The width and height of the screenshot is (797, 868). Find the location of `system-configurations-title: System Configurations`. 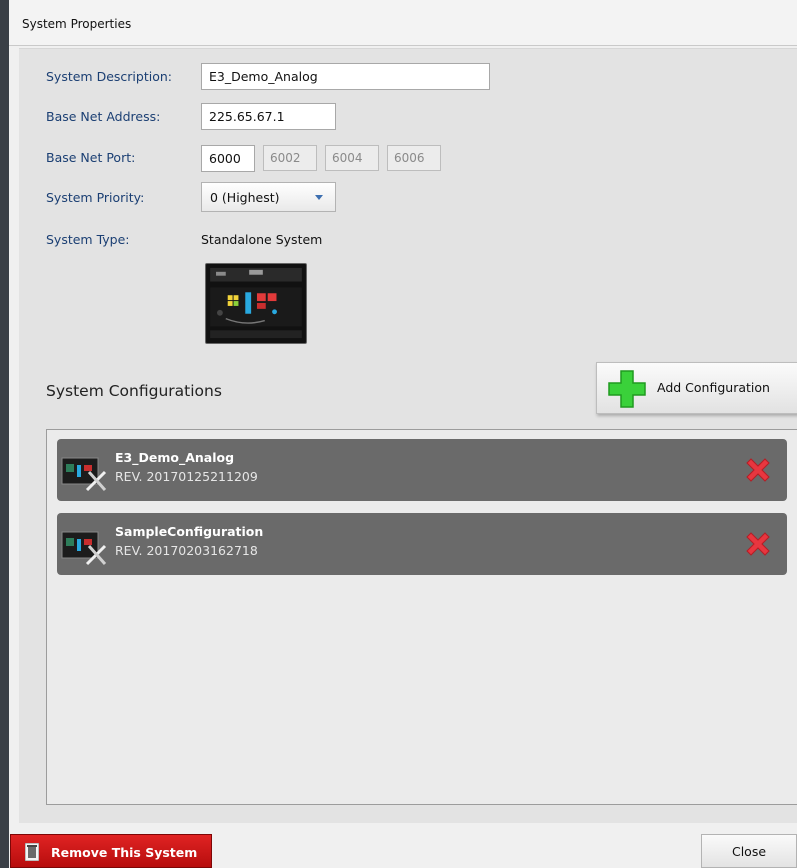

system-configurations-title: System Configurations is located at coordinates (134, 391).